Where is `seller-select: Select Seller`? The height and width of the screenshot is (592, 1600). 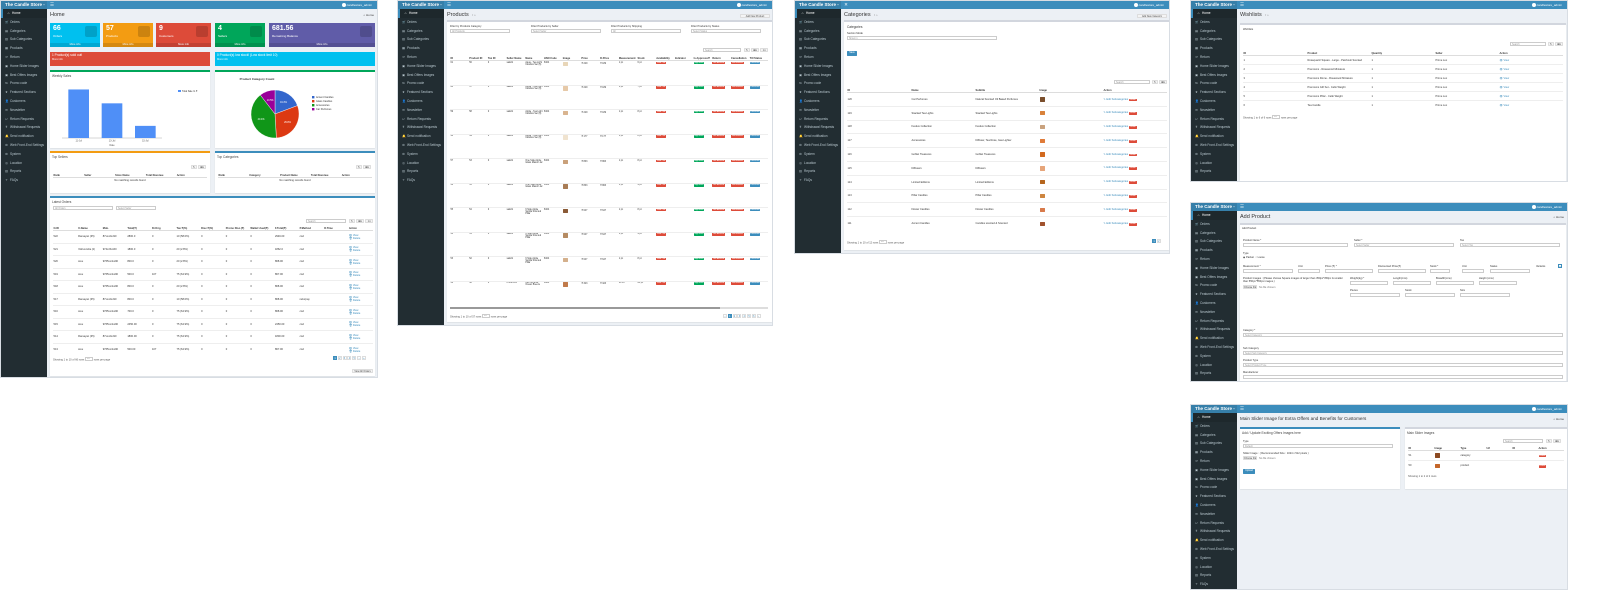 seller-select: Select Seller is located at coordinates (136, 208).